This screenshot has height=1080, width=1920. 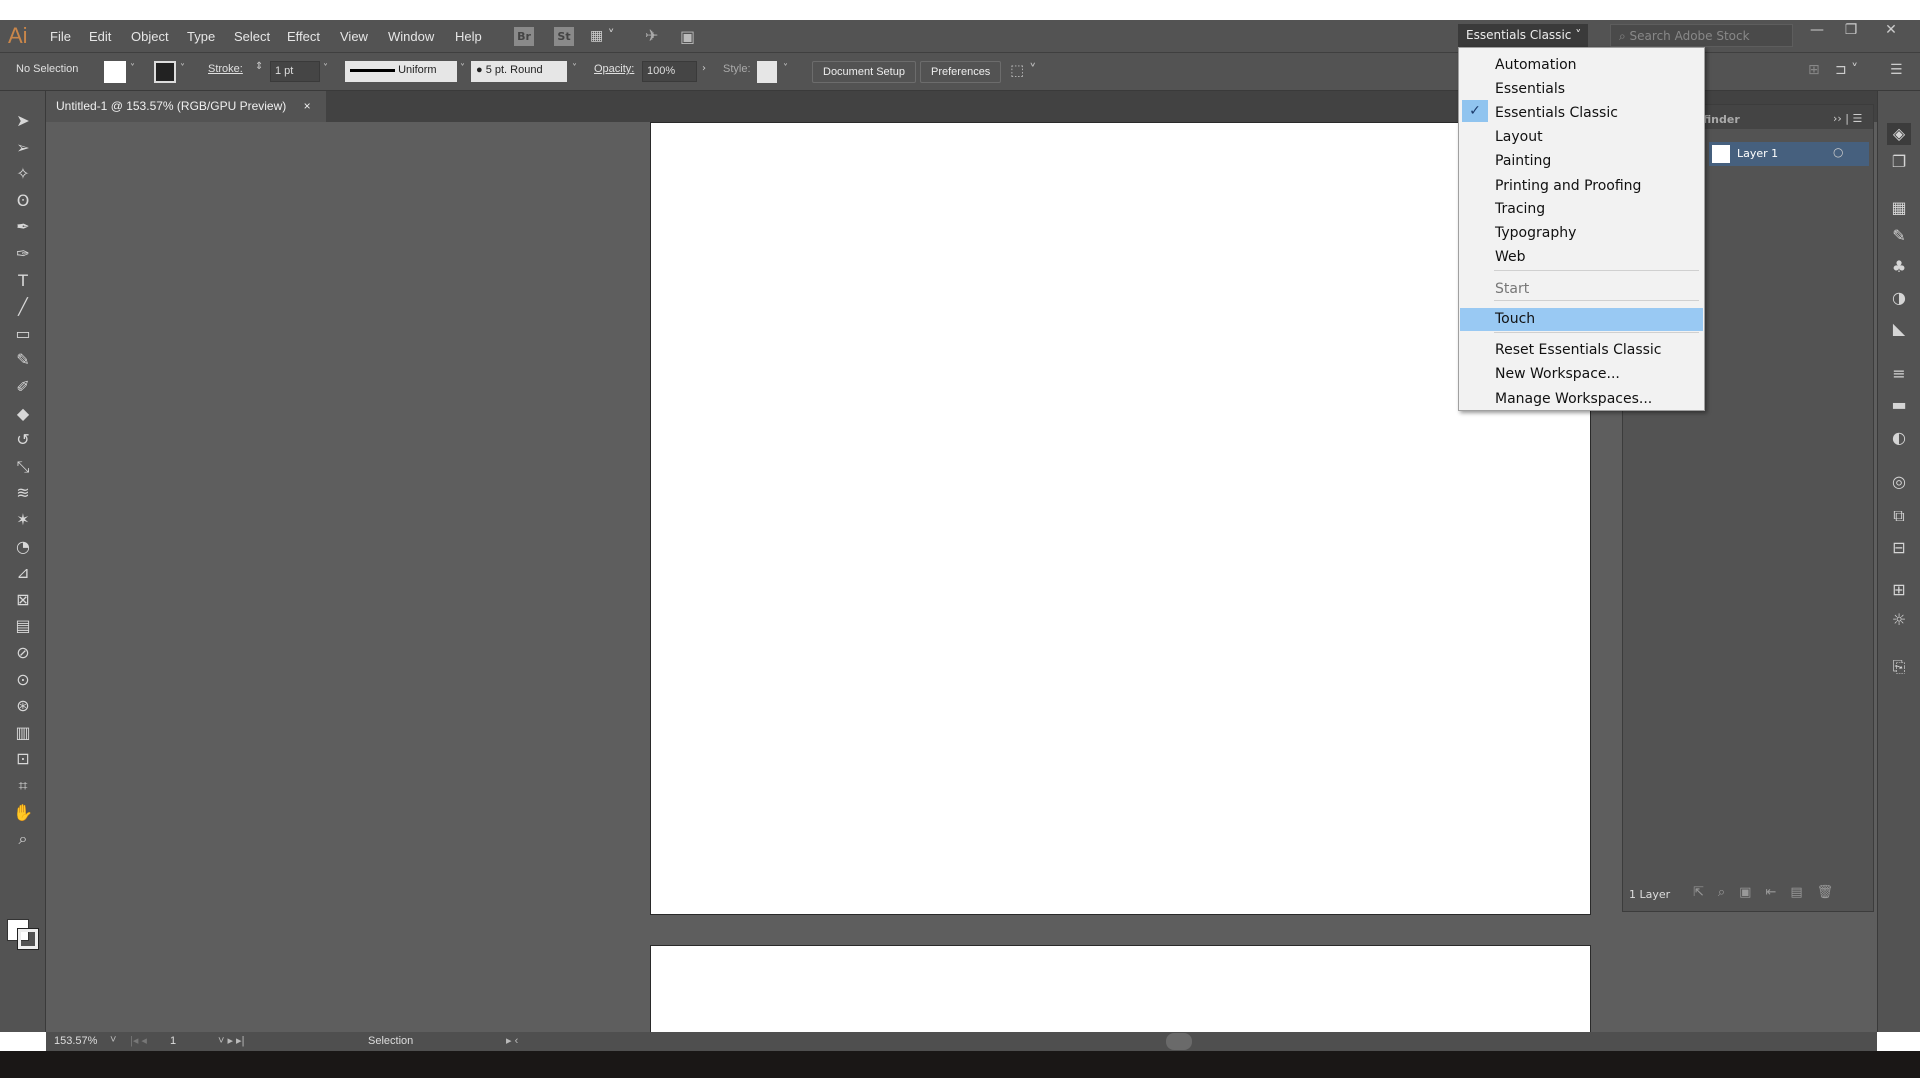 What do you see at coordinates (1581, 350) in the screenshot?
I see `menu-item-reset-essentials-classic: Reset Essentials Classic` at bounding box center [1581, 350].